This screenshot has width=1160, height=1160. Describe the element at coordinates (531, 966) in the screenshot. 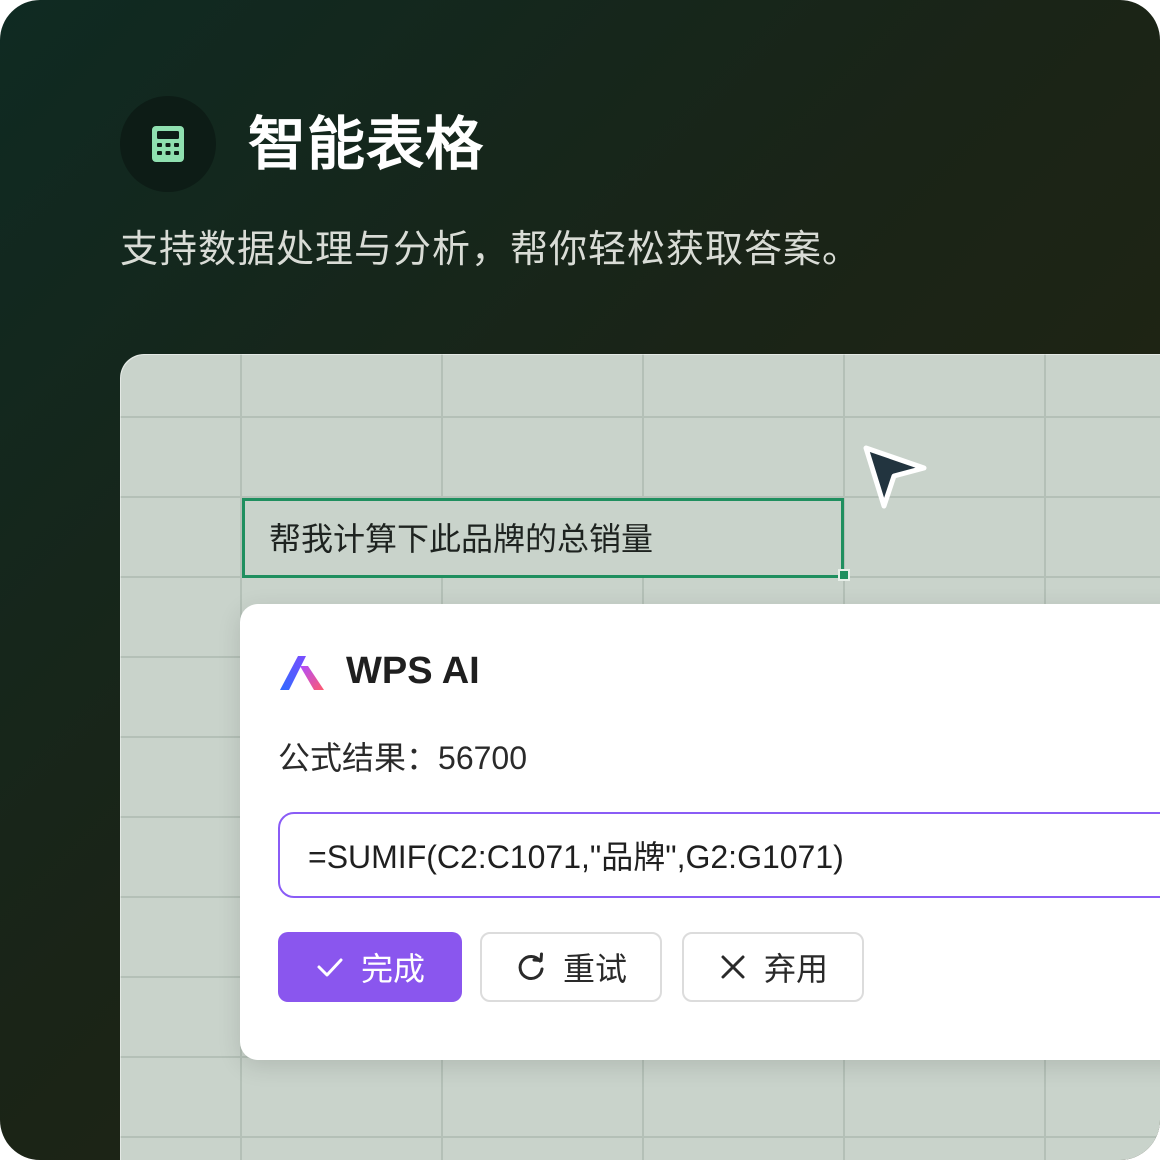

I see `refresh-icon` at that location.